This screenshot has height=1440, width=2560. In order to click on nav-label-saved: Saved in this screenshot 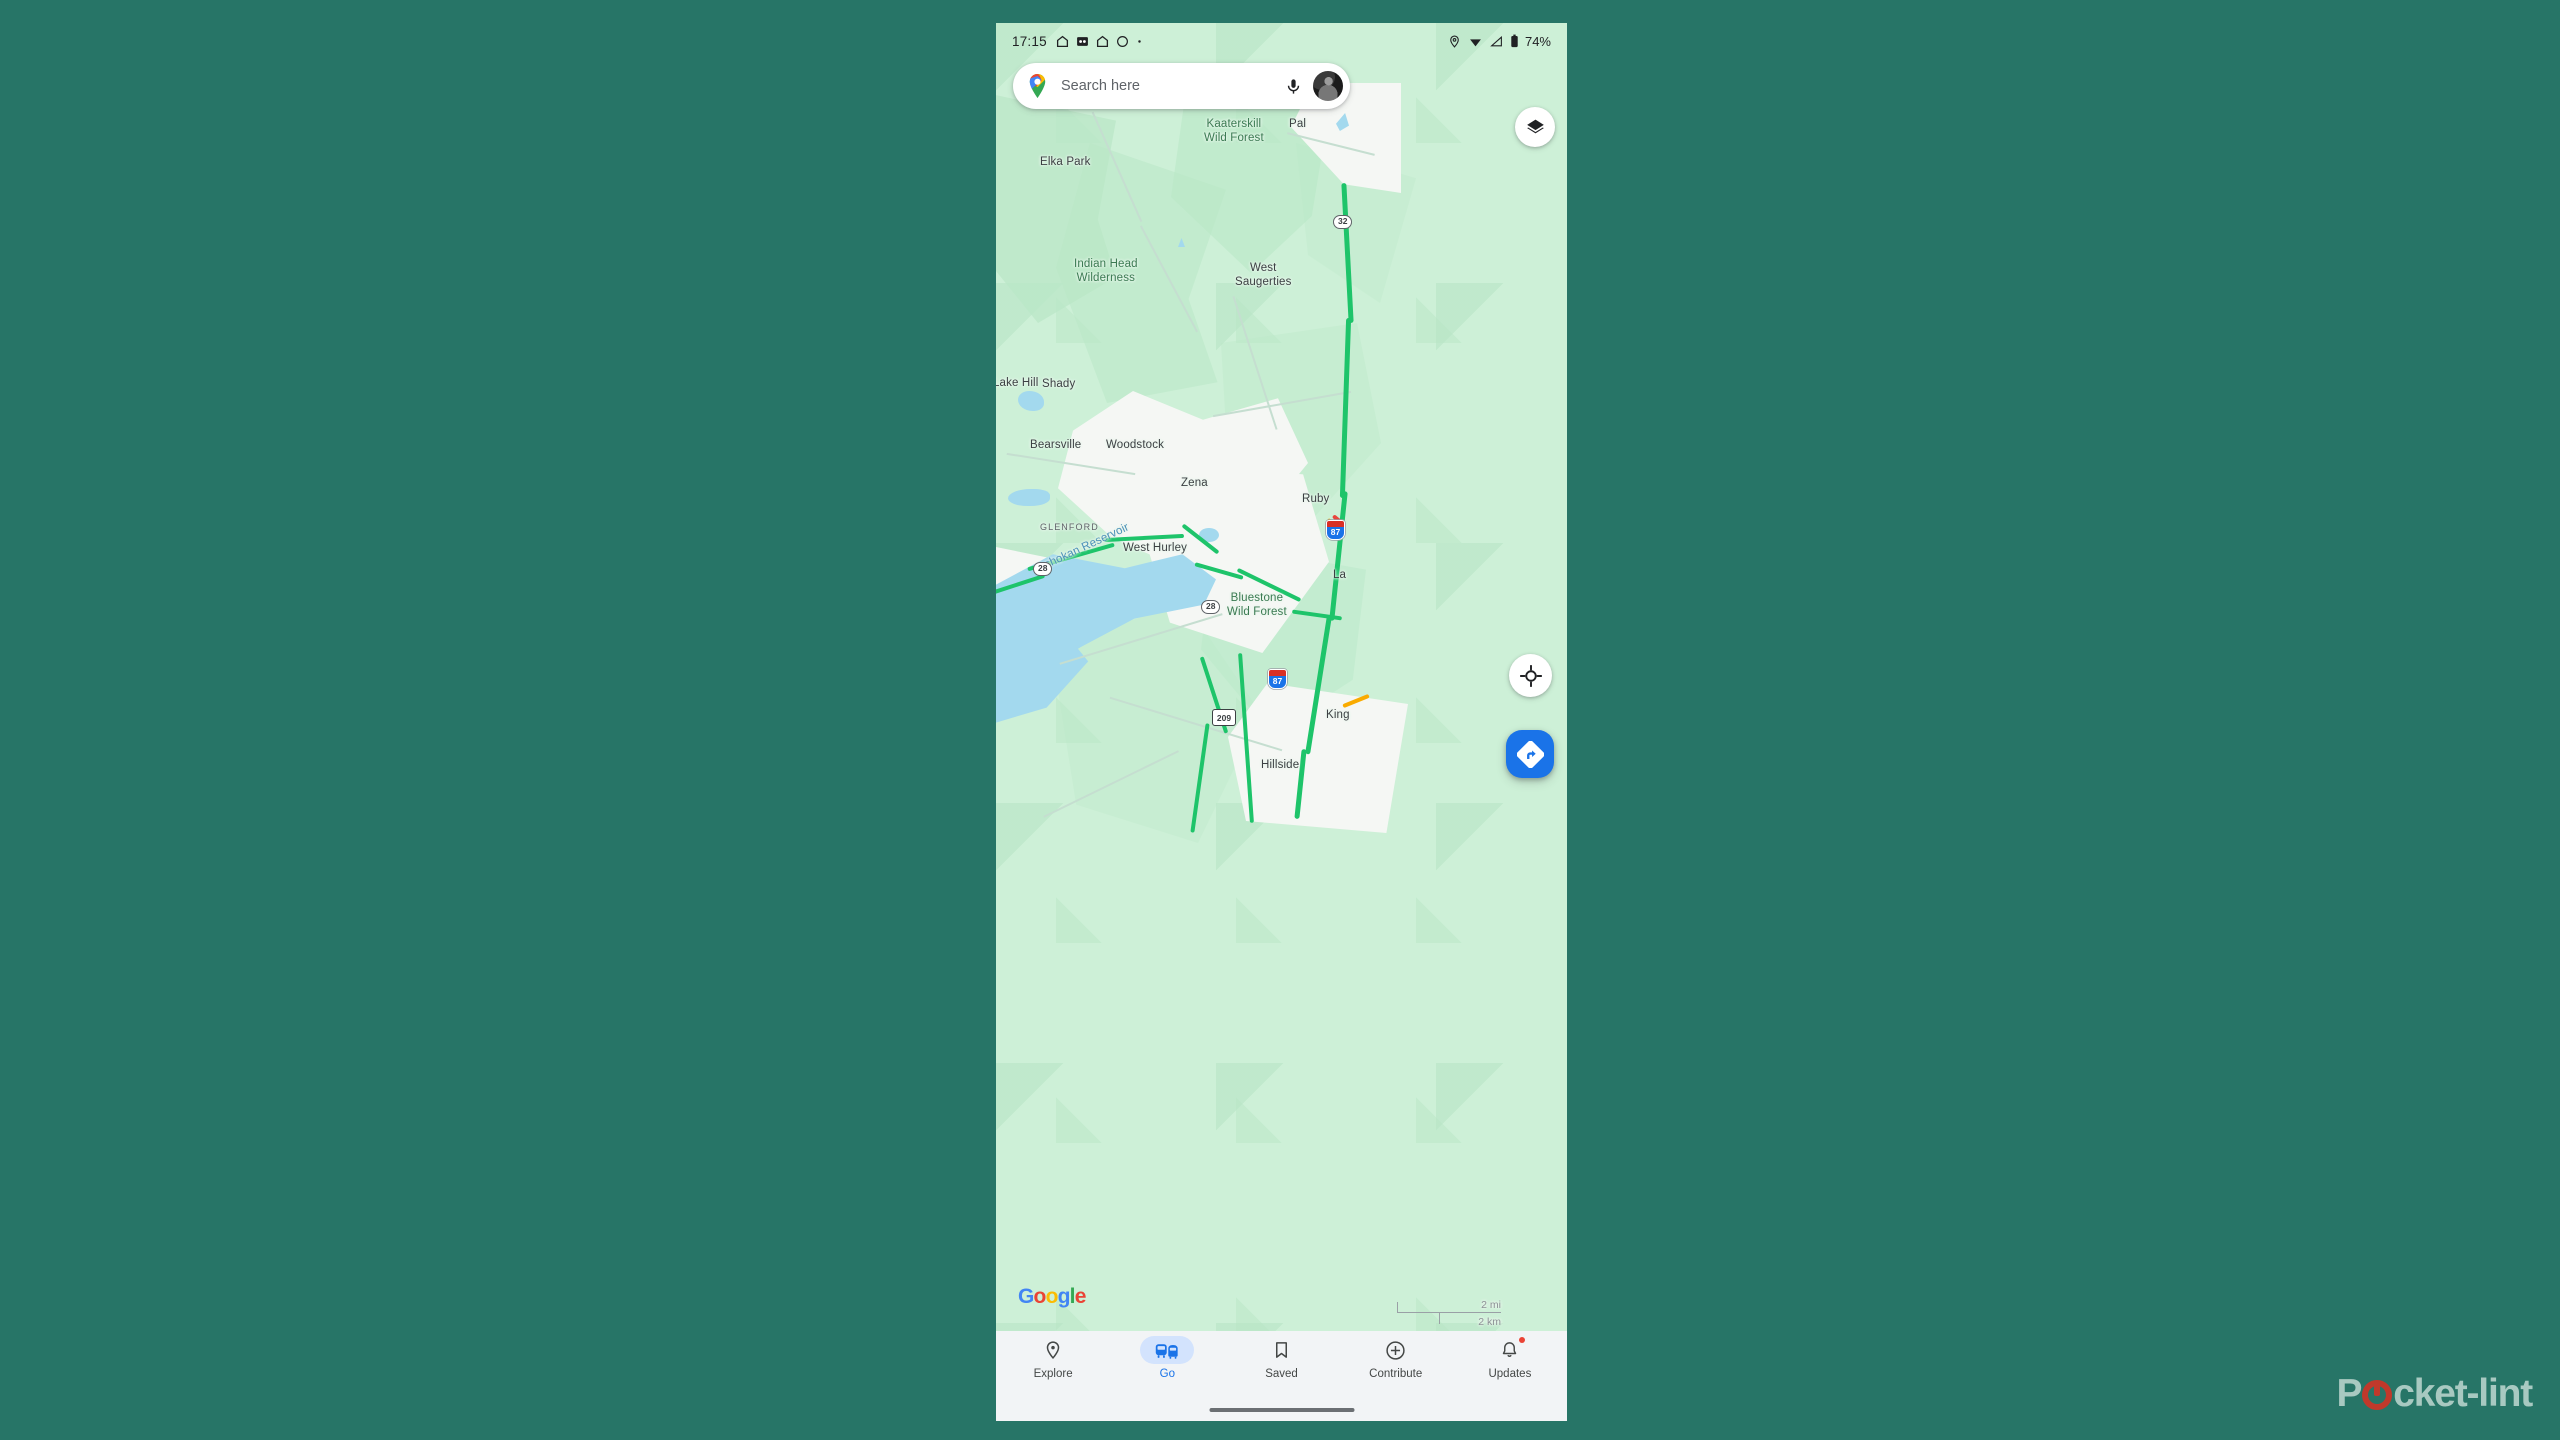, I will do `click(1281, 1374)`.